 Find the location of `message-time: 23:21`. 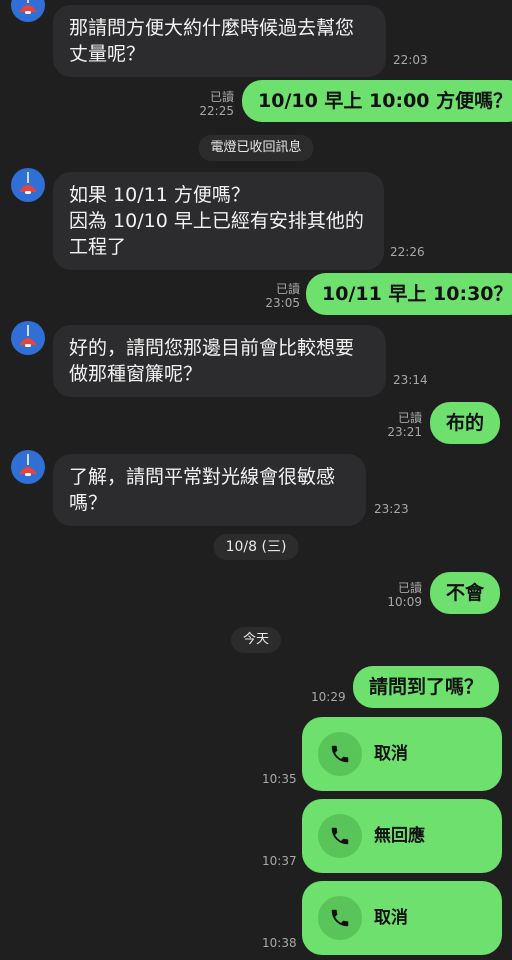

message-time: 23:21 is located at coordinates (404, 432).